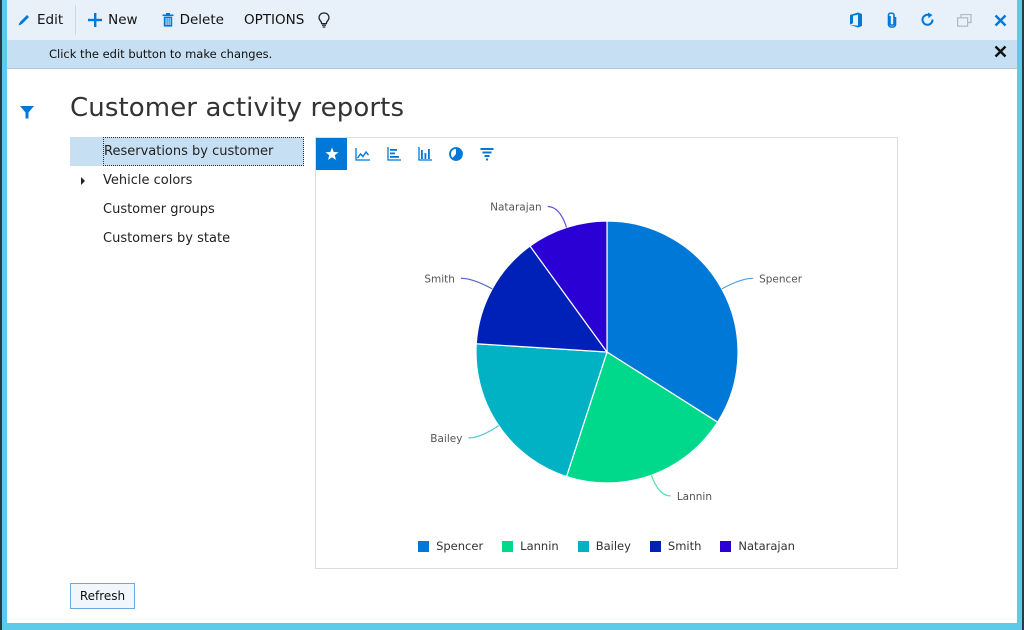 Image resolution: width=1024 pixels, height=630 pixels. I want to click on legend-label: Smith, so click(684, 546).